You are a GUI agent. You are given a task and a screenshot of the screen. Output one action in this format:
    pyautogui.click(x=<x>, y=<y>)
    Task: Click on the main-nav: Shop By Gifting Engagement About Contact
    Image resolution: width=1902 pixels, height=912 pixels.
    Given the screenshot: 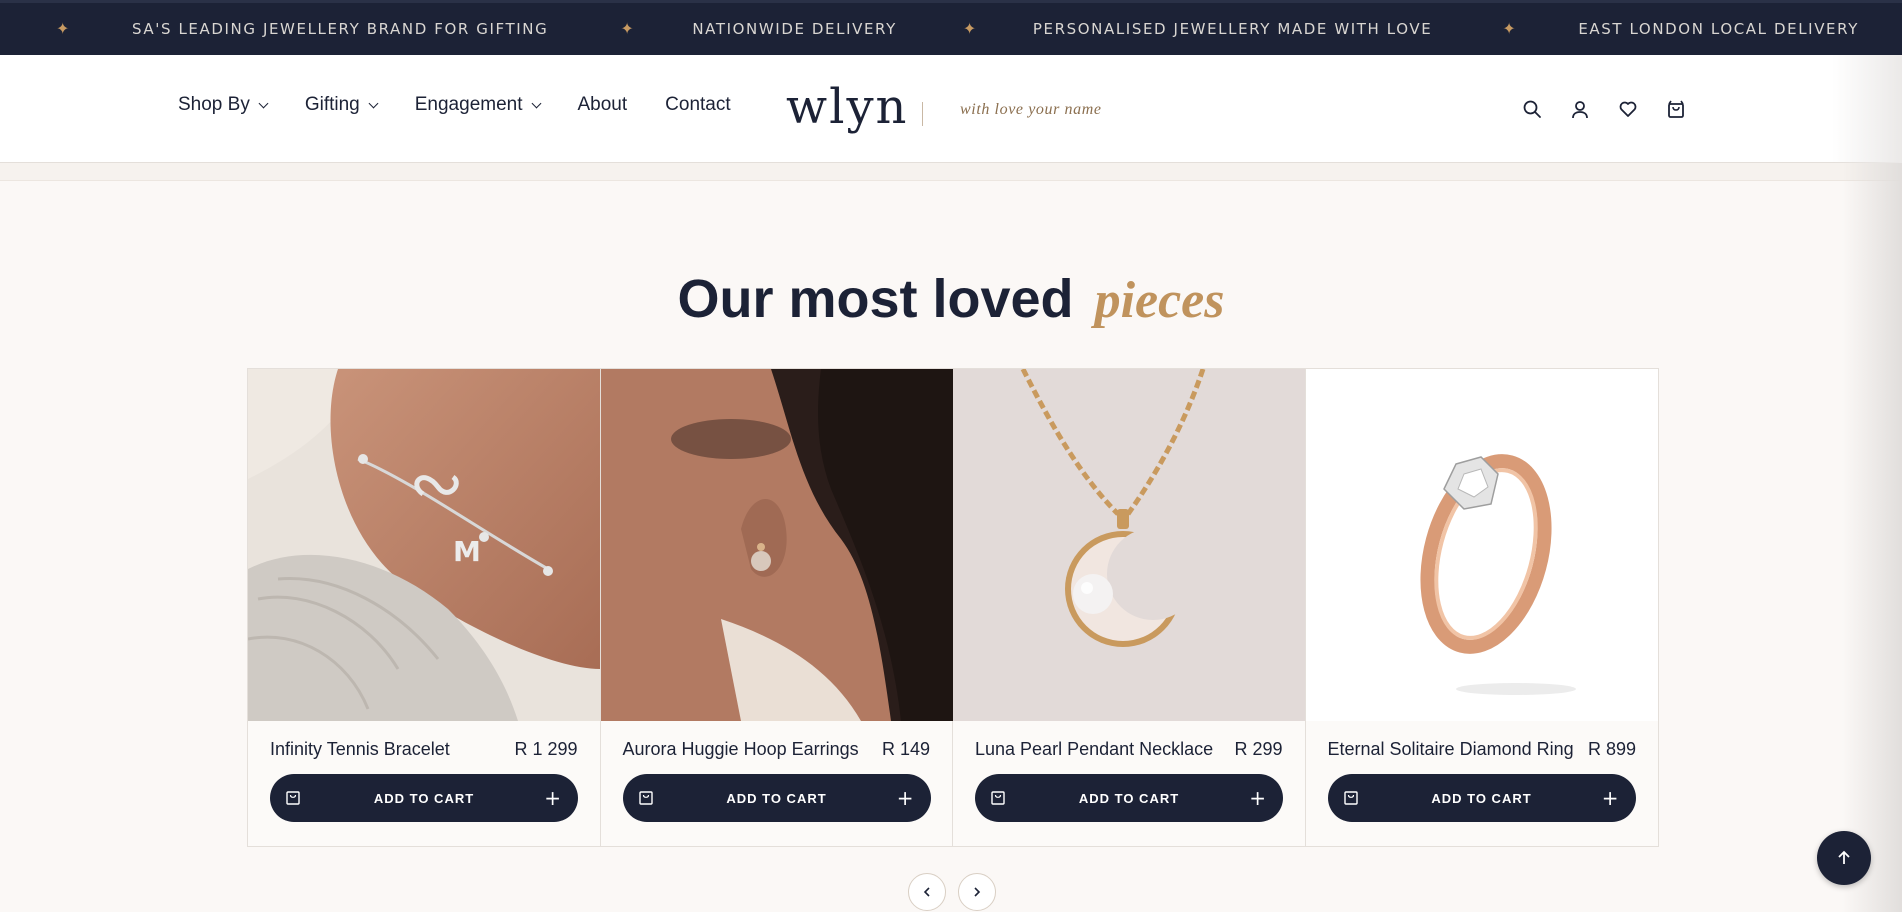 What is the action you would take?
    pyautogui.click(x=473, y=105)
    